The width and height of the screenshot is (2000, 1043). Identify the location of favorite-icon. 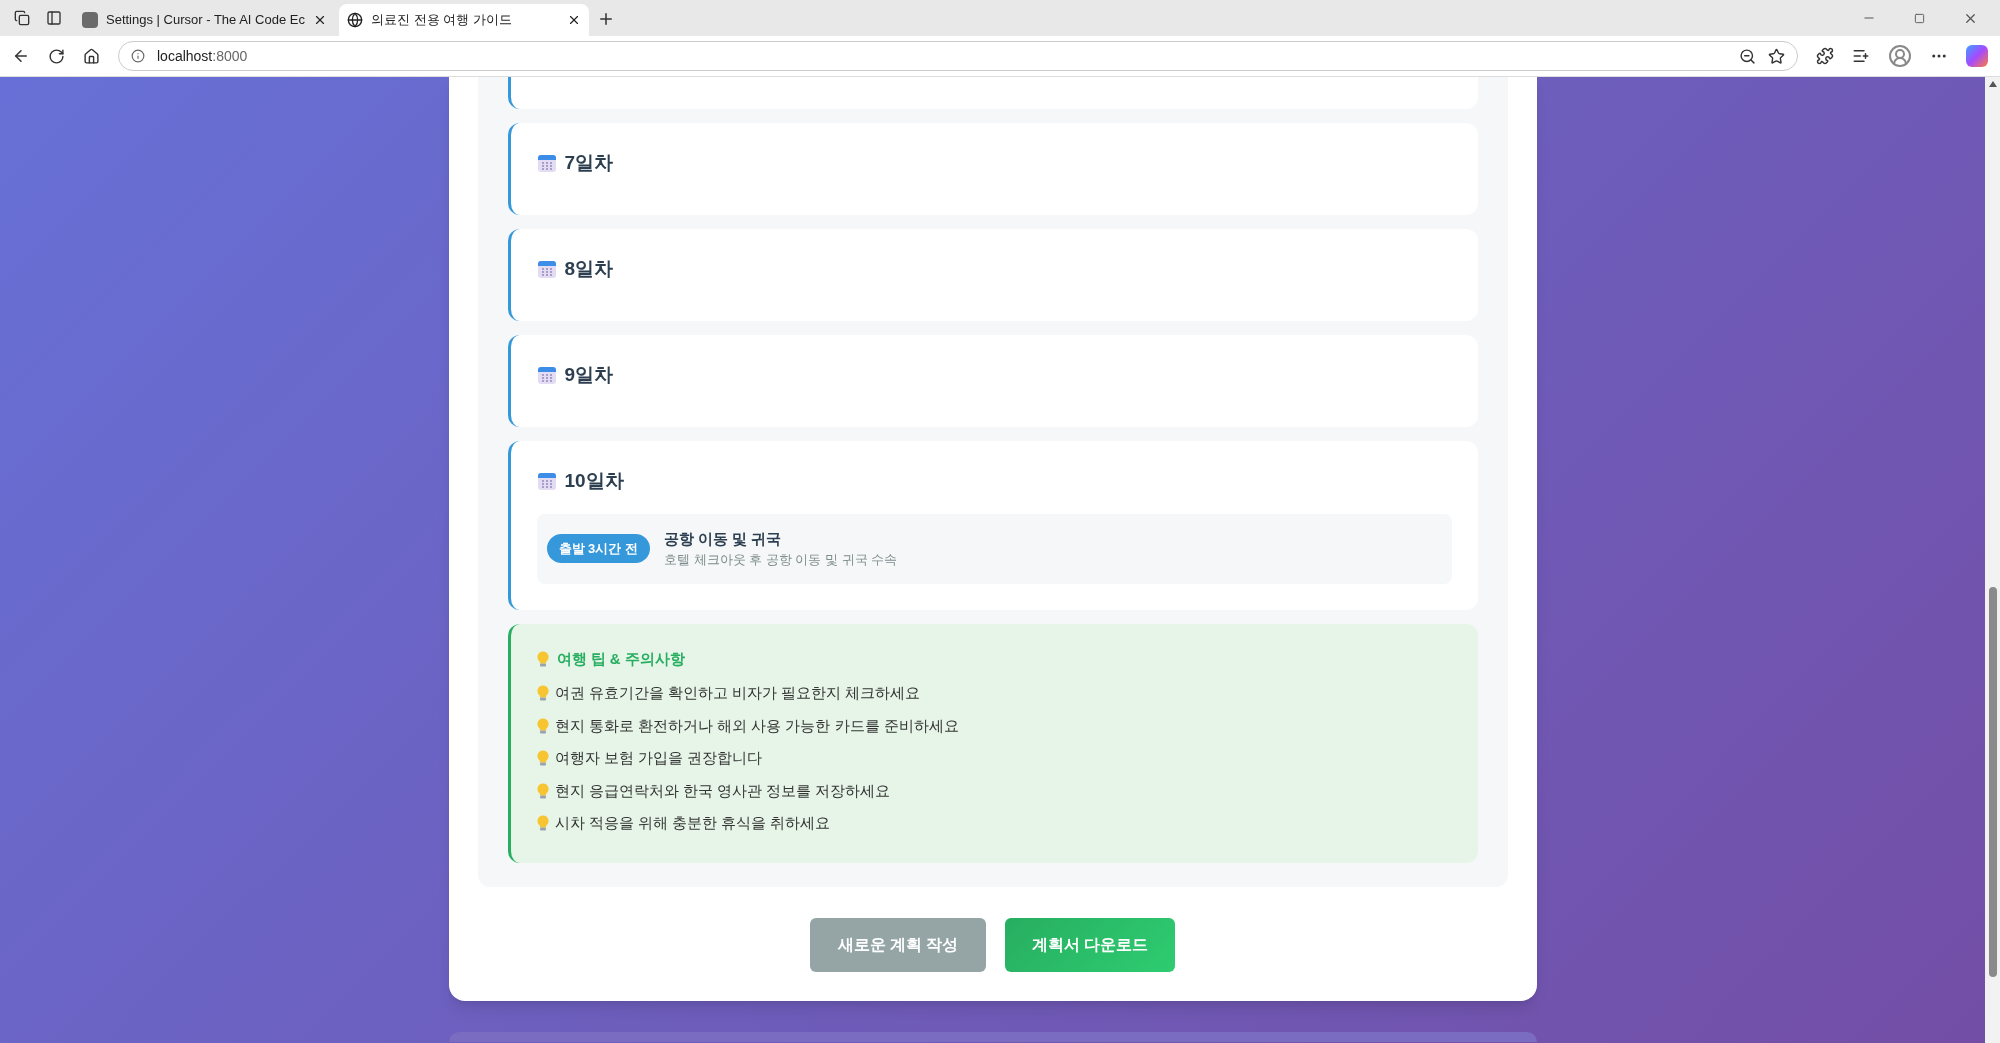
(1776, 56).